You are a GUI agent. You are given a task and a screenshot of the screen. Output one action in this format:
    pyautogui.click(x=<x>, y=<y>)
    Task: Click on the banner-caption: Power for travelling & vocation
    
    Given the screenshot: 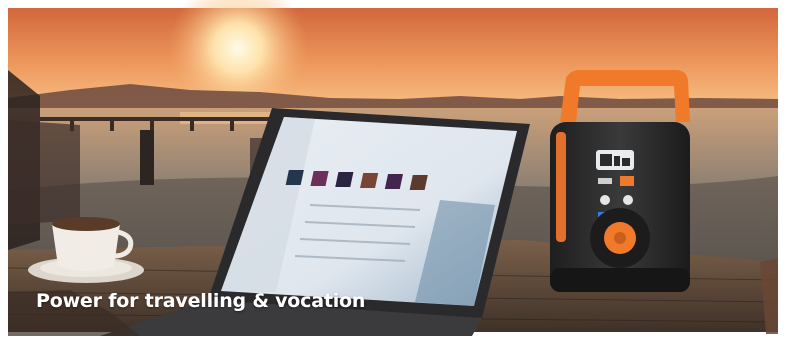 What is the action you would take?
    pyautogui.click(x=201, y=301)
    